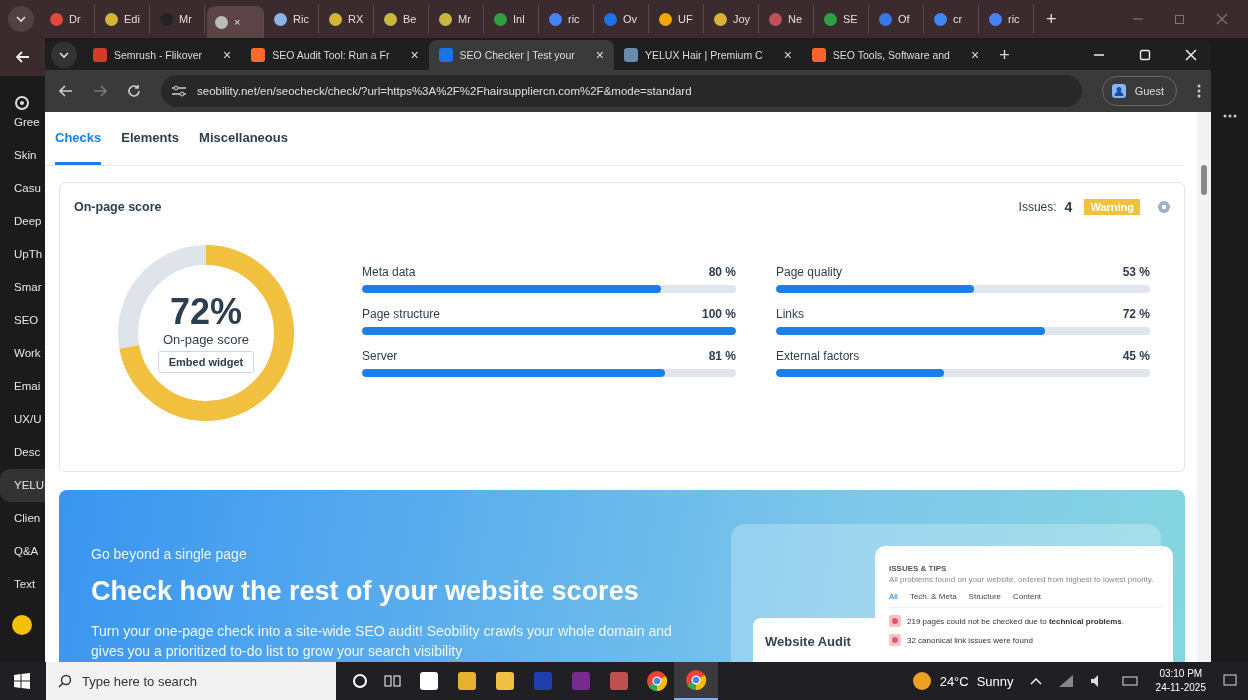  What do you see at coordinates (22, 353) in the screenshot?
I see `sidebar-item: Work` at bounding box center [22, 353].